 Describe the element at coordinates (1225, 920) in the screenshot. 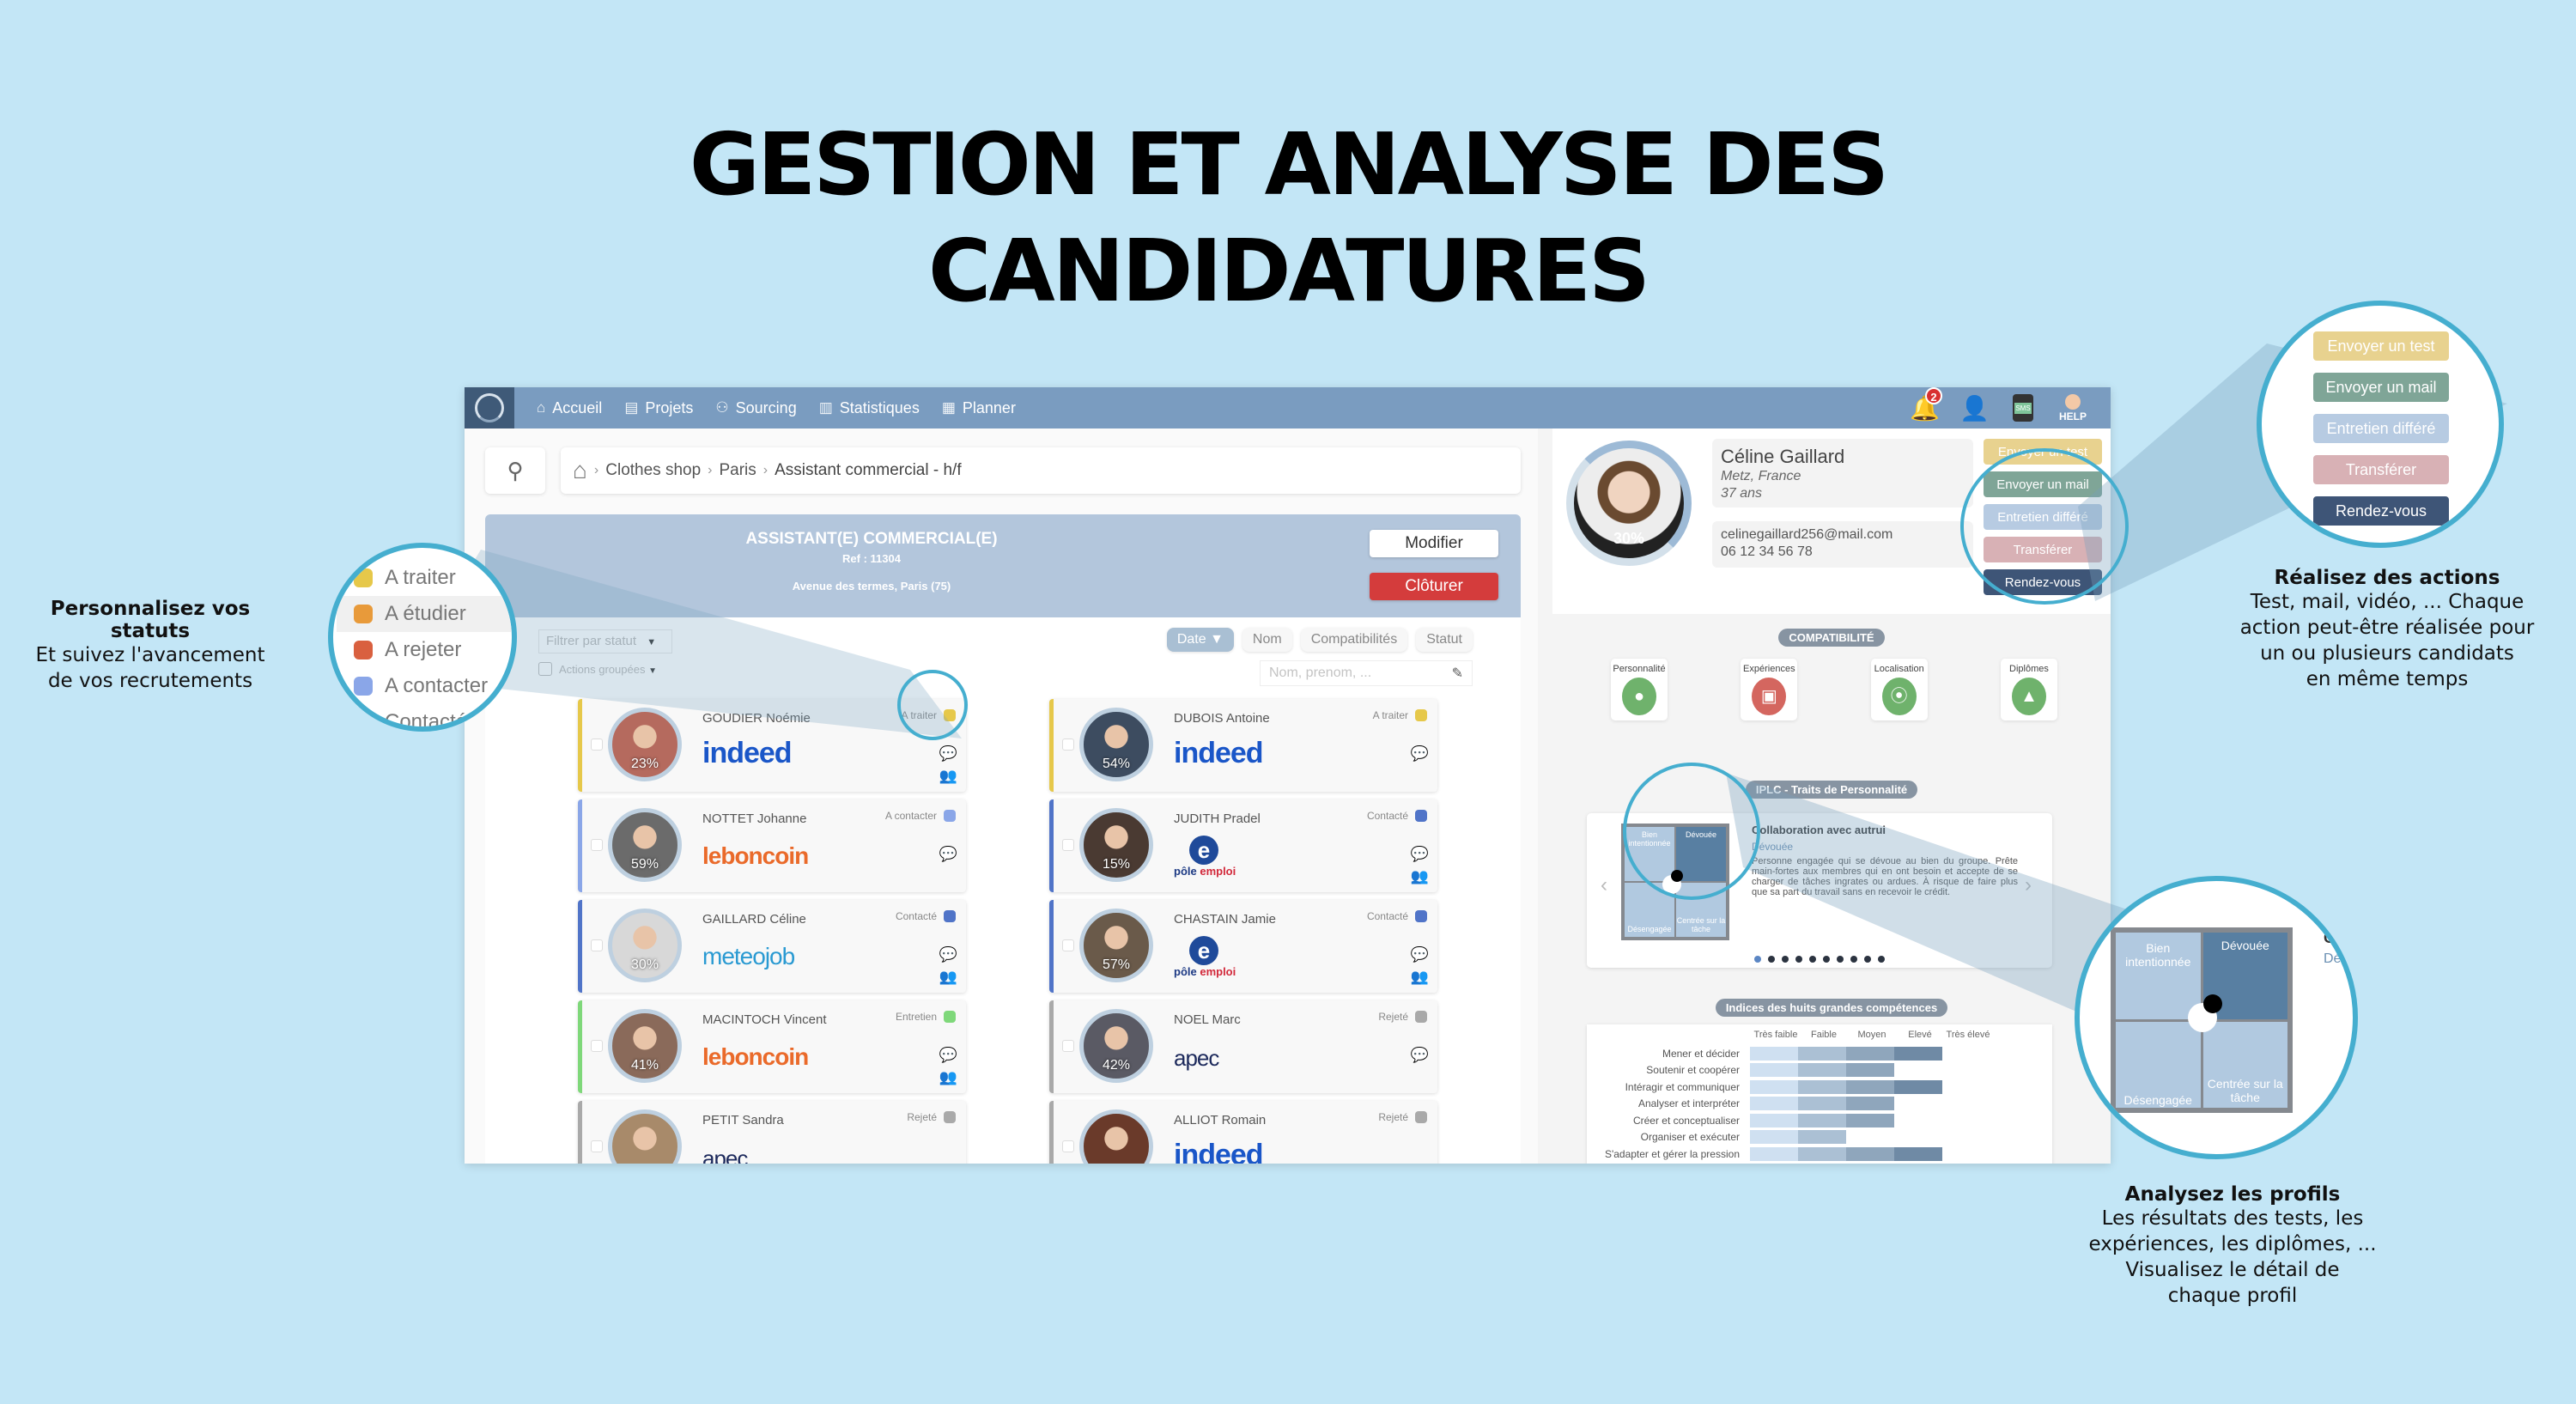

I see `candidate-name: CHASTAIN Jamie` at that location.